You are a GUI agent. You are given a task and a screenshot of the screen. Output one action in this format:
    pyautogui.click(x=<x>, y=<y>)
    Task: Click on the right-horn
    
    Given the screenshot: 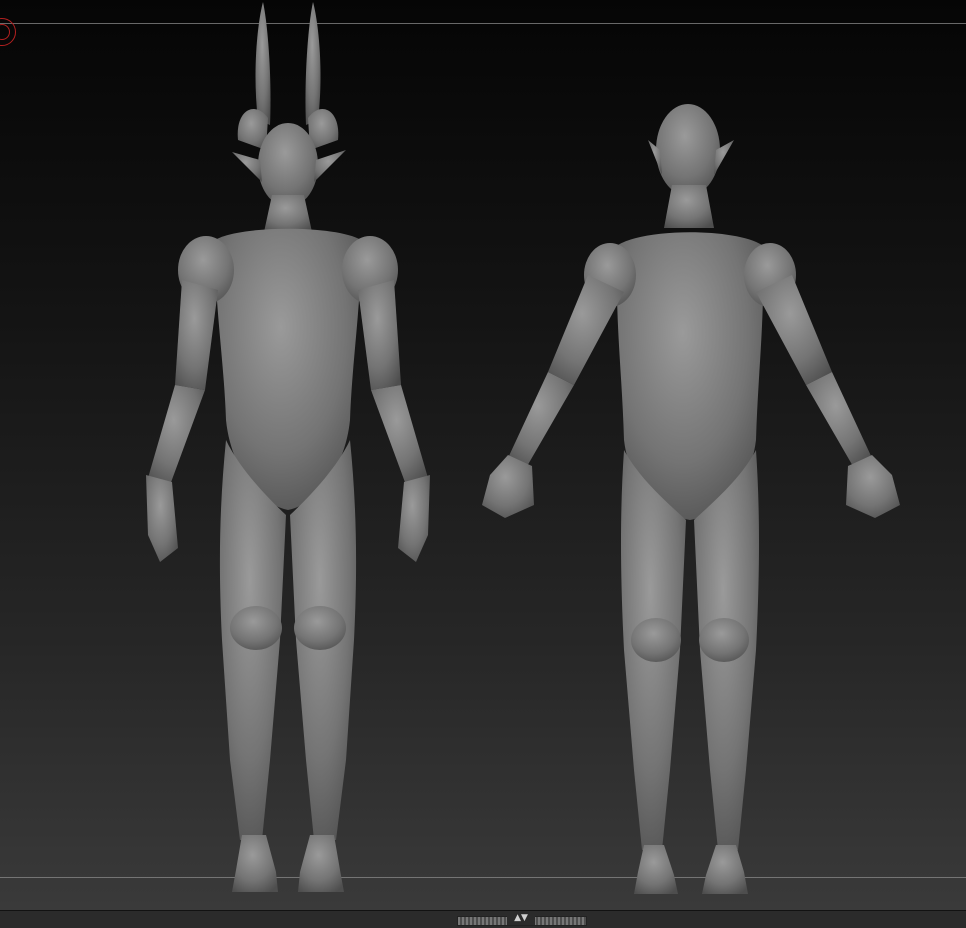 What is the action you would take?
    pyautogui.click(x=313, y=63)
    